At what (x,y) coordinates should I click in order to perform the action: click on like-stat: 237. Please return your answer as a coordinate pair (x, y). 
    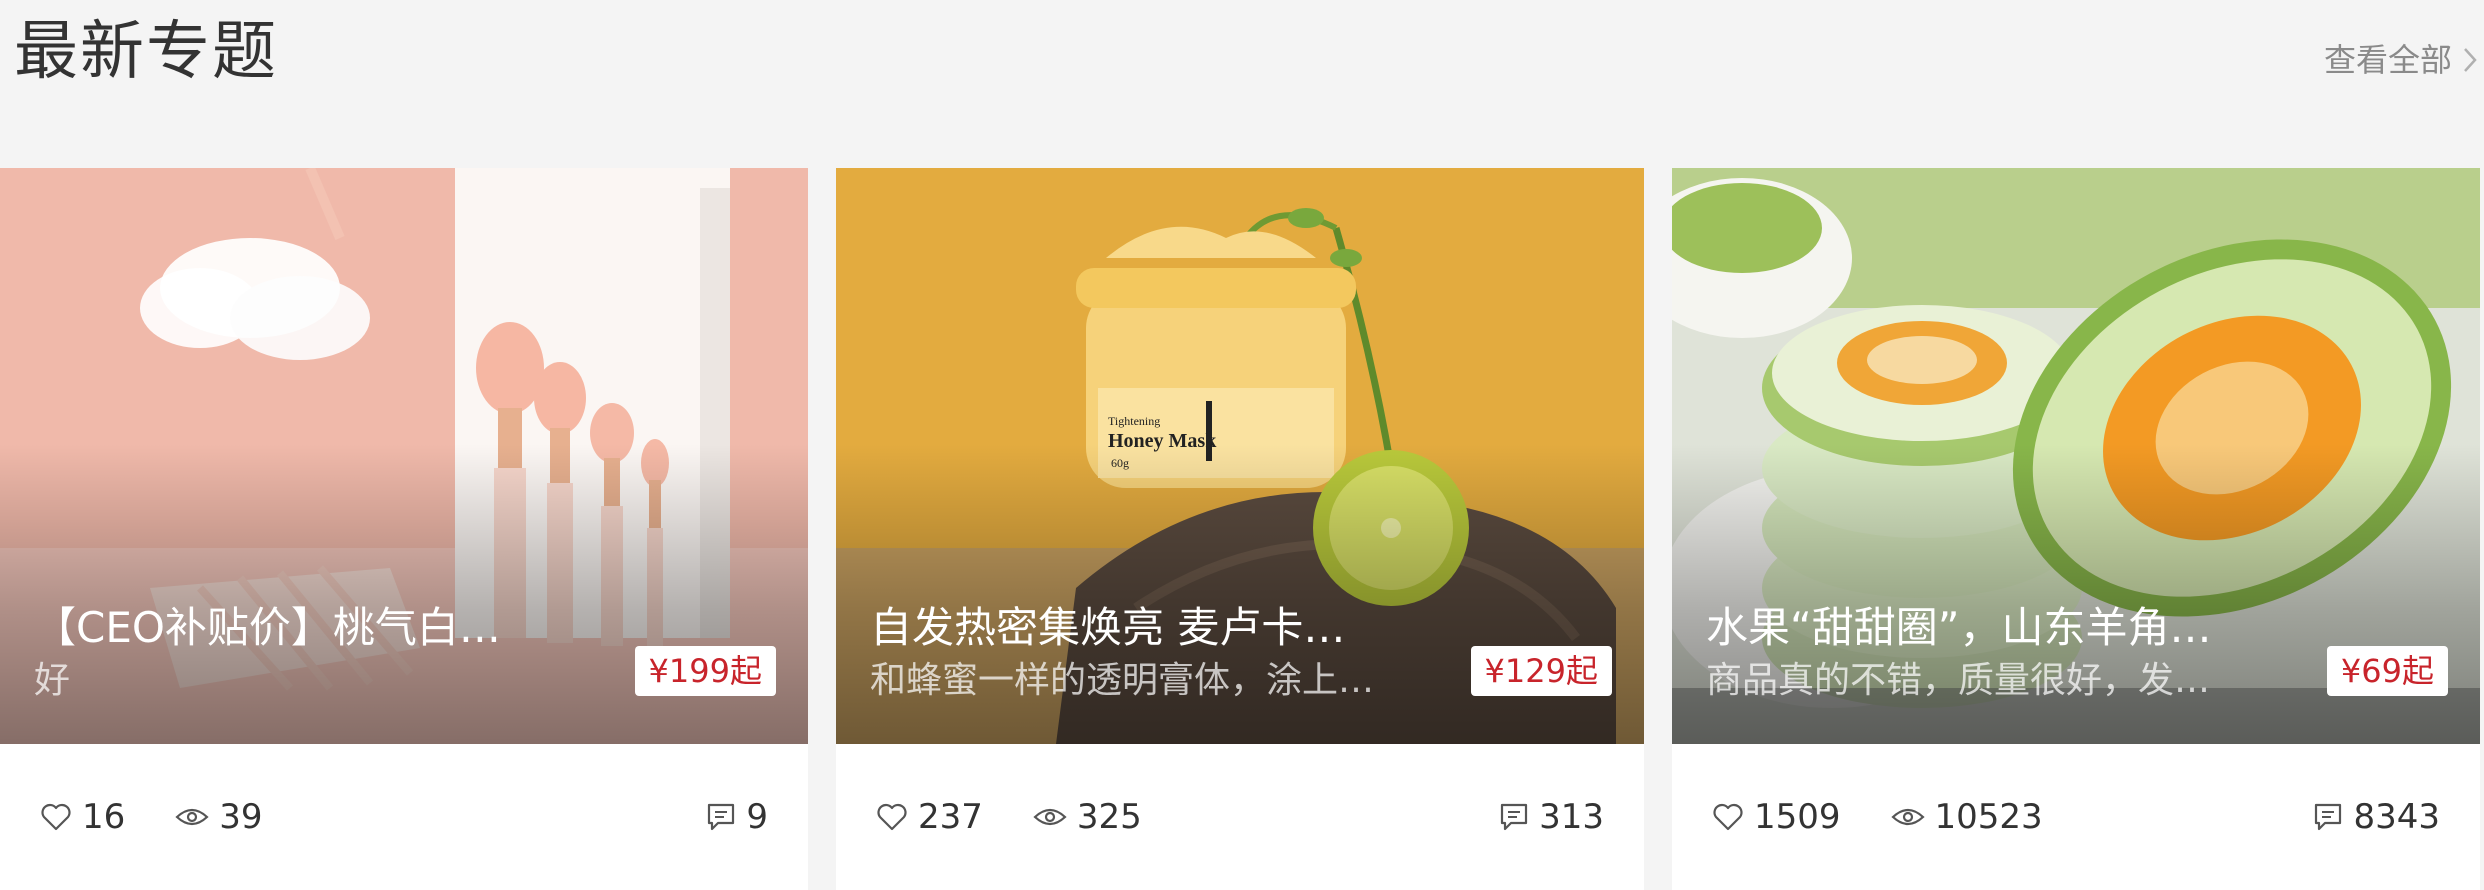
    Looking at the image, I should click on (929, 817).